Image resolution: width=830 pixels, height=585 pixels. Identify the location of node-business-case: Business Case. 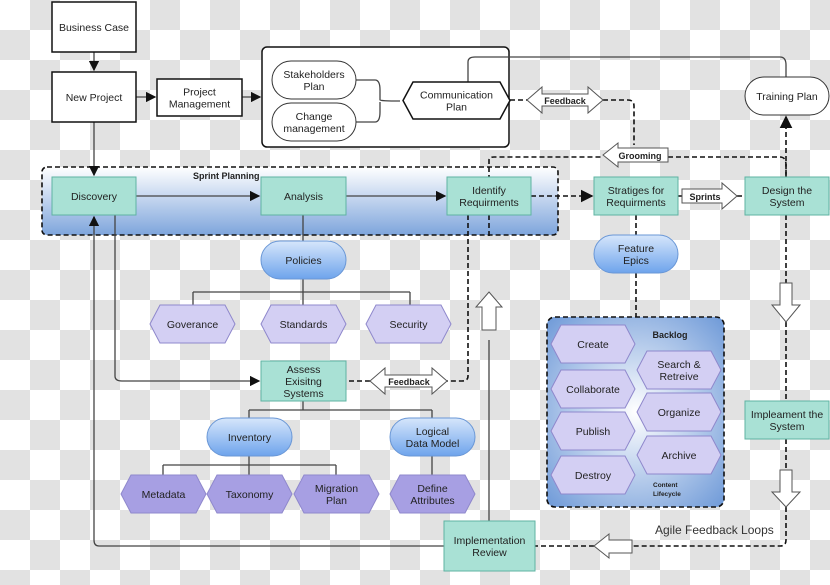
(94, 27).